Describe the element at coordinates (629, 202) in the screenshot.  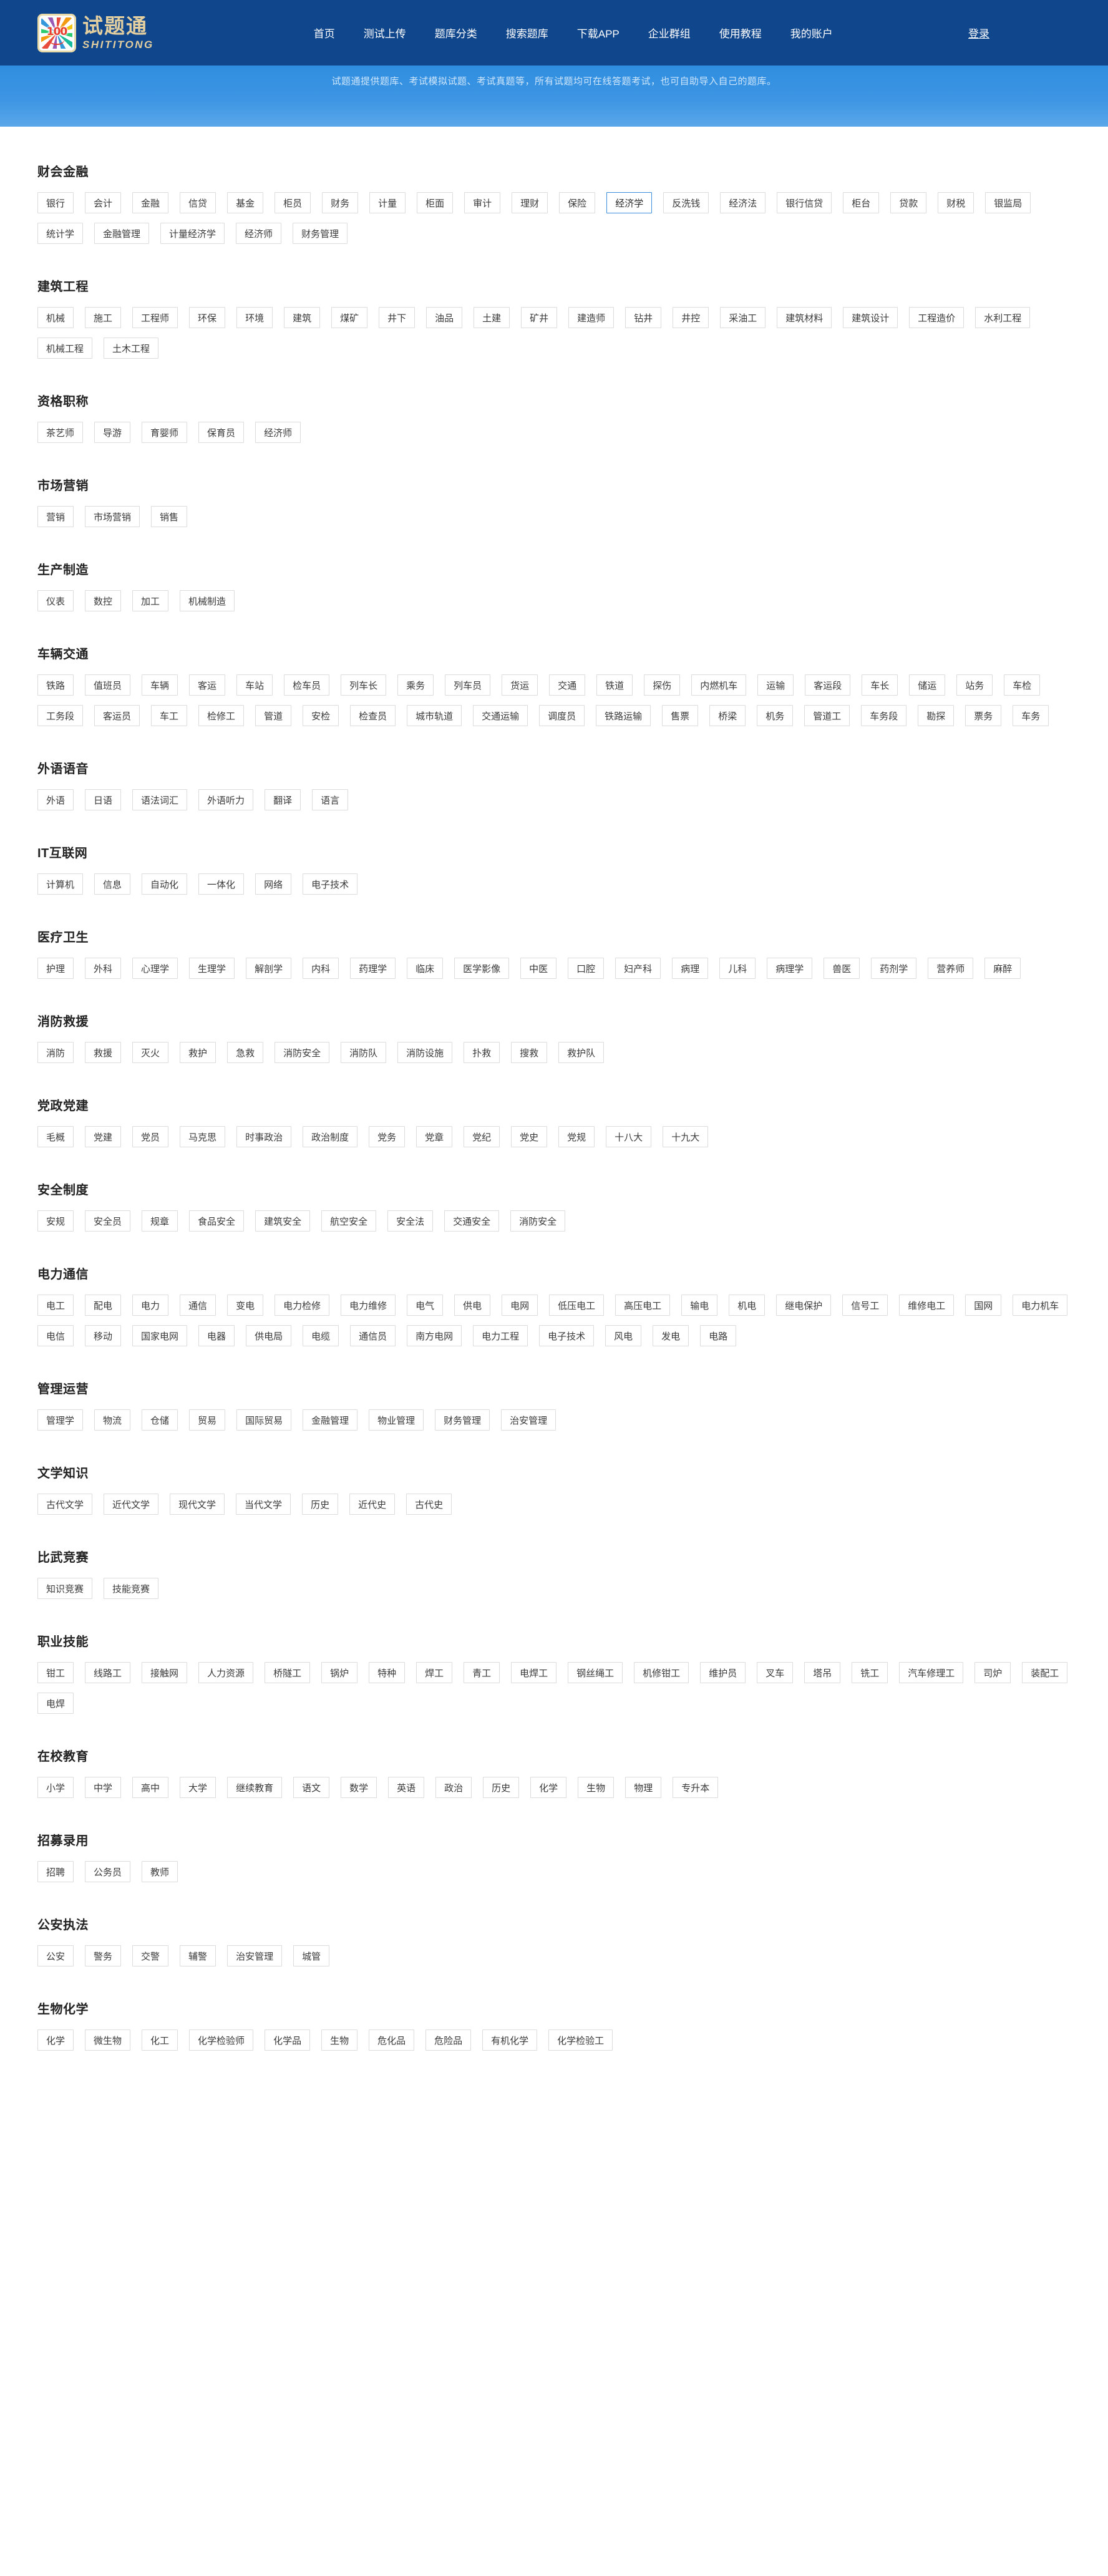
I see `category-tag: 经济学` at that location.